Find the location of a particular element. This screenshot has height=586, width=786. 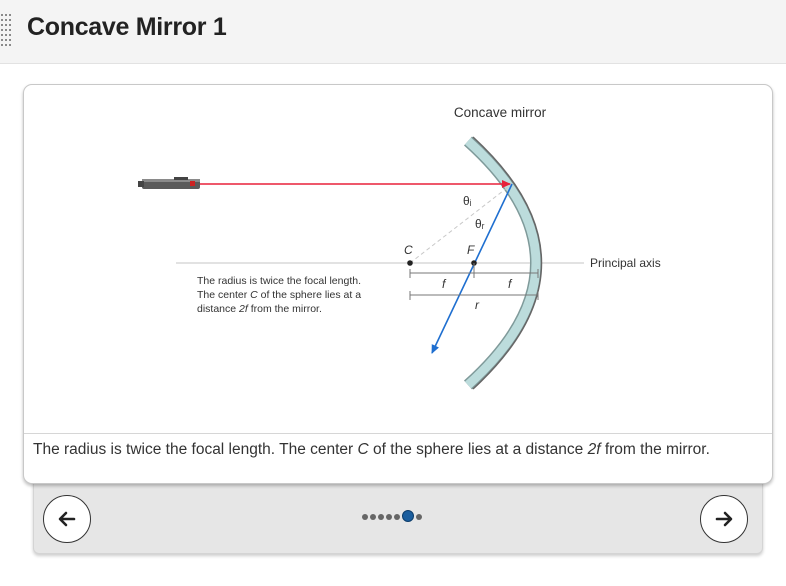

caption-divider is located at coordinates (398, 433).